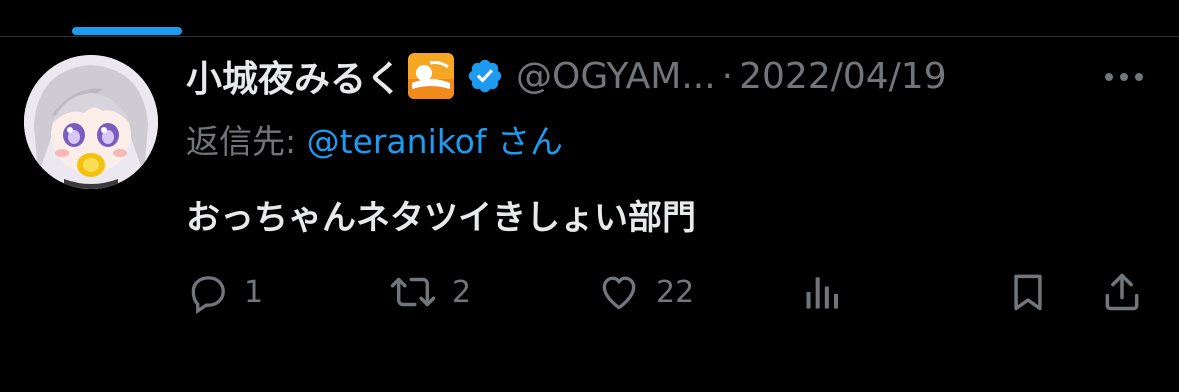 This screenshot has height=392, width=1179. Describe the element at coordinates (413, 292) in the screenshot. I see `retweet-icon` at that location.